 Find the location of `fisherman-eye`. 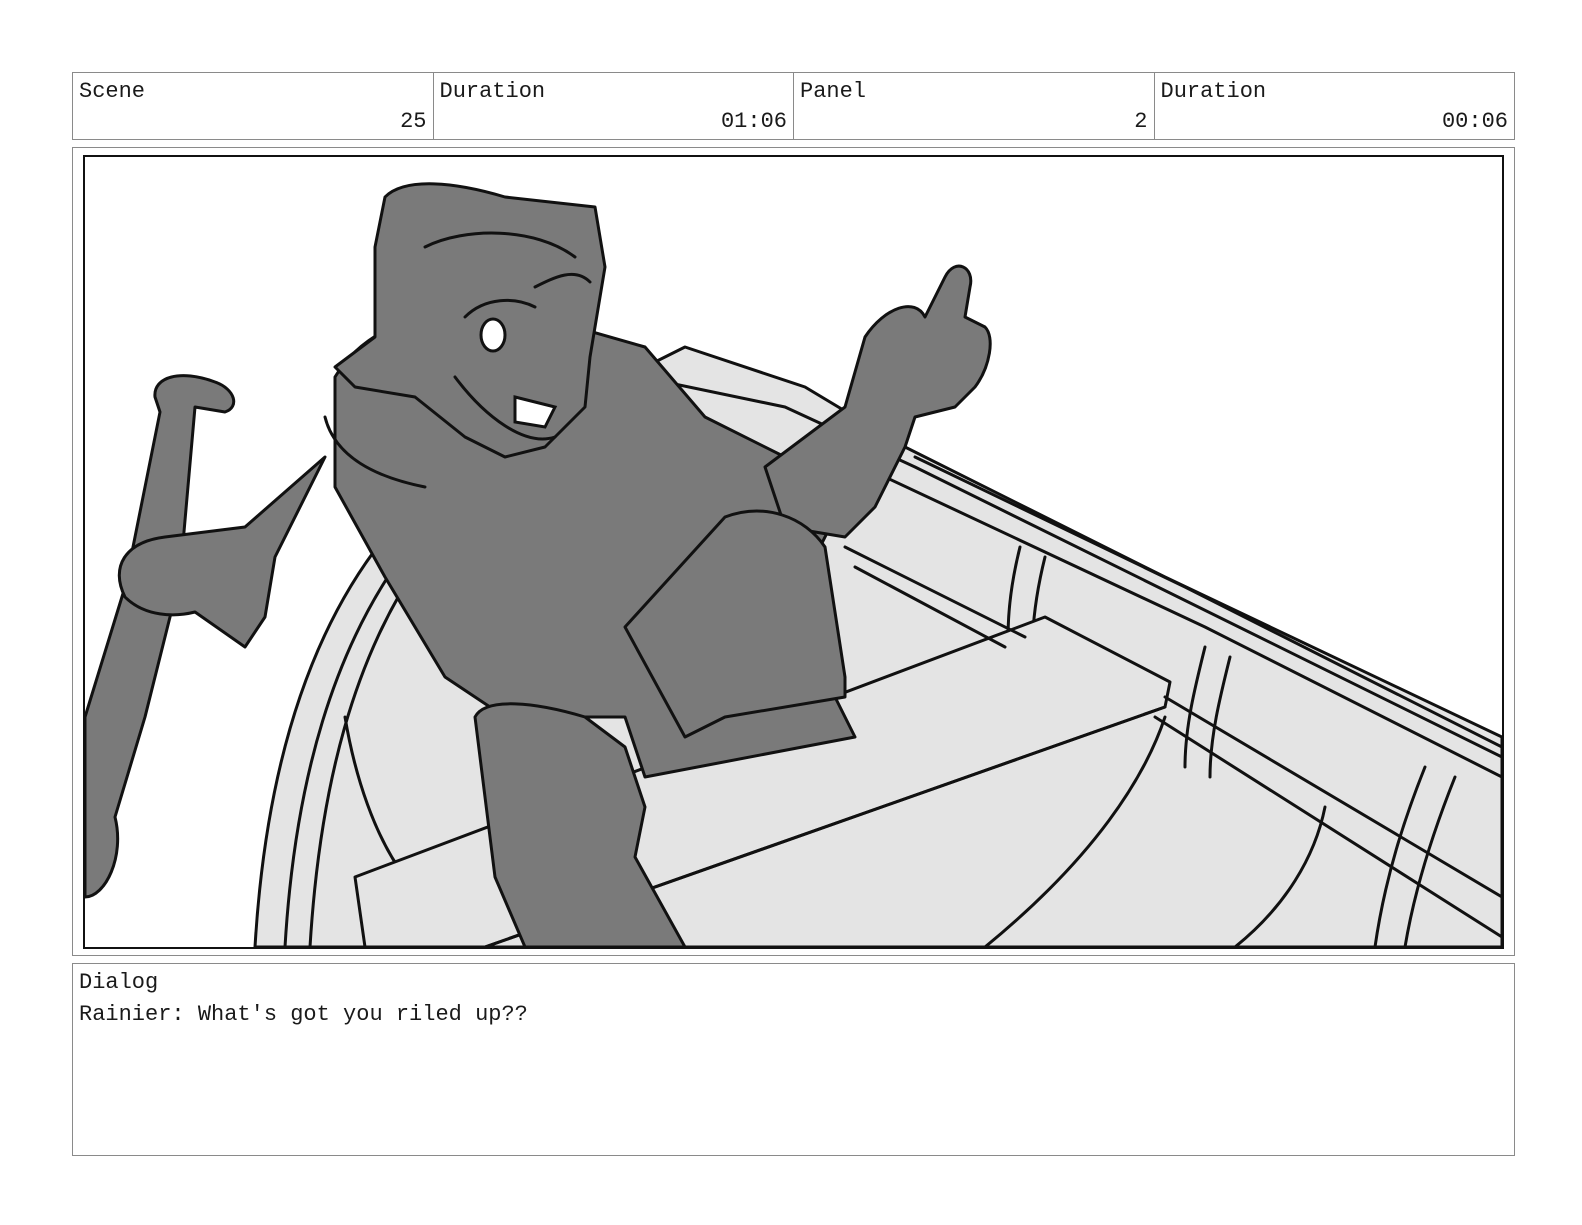

fisherman-eye is located at coordinates (493, 335).